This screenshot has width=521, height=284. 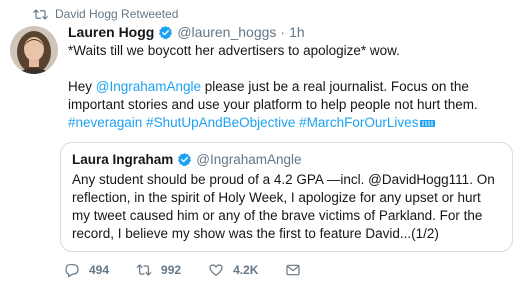 What do you see at coordinates (111, 32) in the screenshot?
I see `author-name: Lauren Hogg` at bounding box center [111, 32].